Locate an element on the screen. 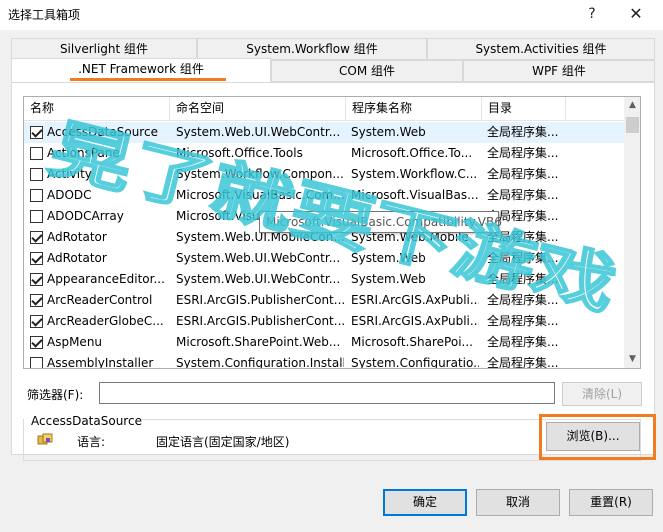 This screenshot has width=663, height=532. tab-wpf: WPF 组件 is located at coordinates (559, 71).